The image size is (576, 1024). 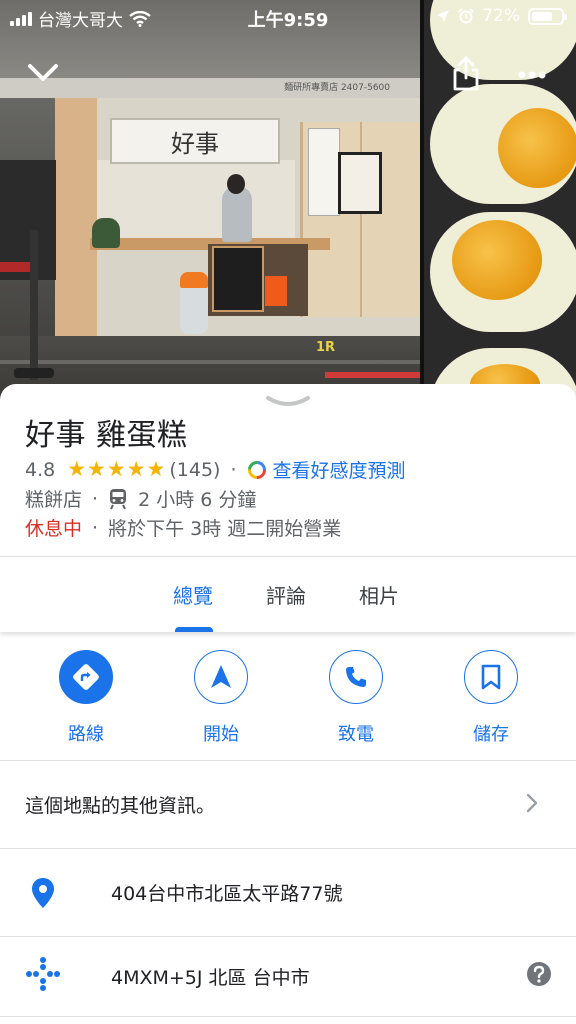 I want to click on review-count: (145), so click(x=194, y=470).